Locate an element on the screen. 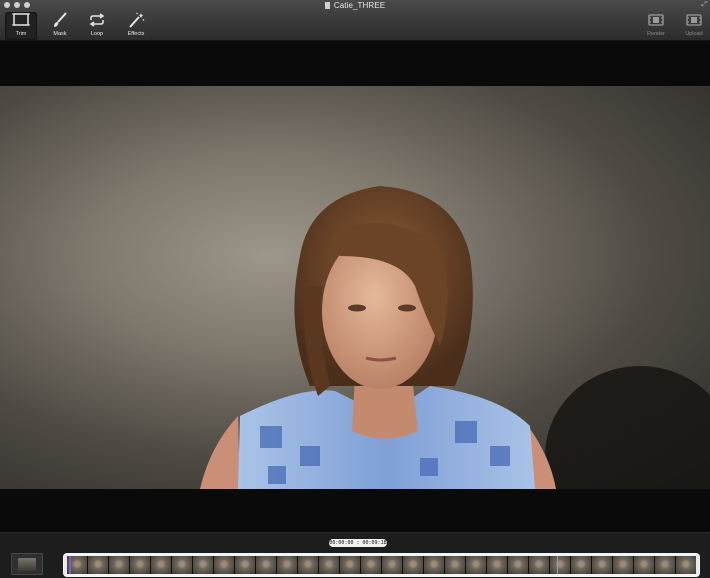  trim-button: Trim is located at coordinates (21, 26).